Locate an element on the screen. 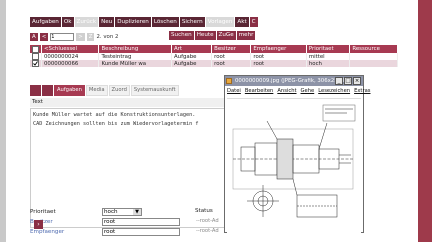 The image size is (432, 242). priority-label: Prioritaet is located at coordinates (43, 211).